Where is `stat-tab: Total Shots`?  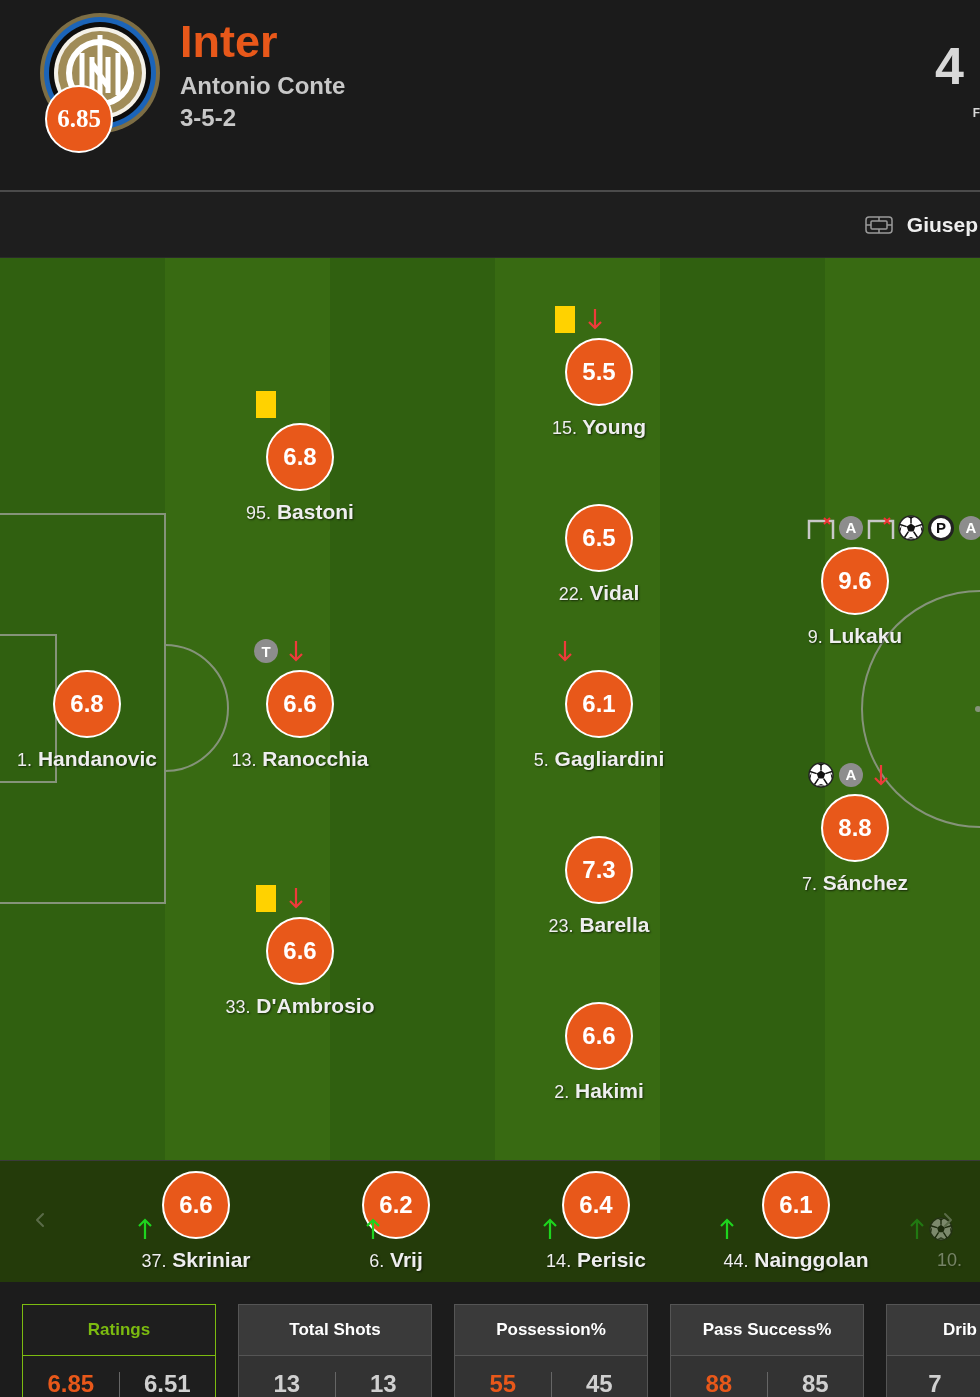
stat-tab: Total Shots is located at coordinates (335, 1330).